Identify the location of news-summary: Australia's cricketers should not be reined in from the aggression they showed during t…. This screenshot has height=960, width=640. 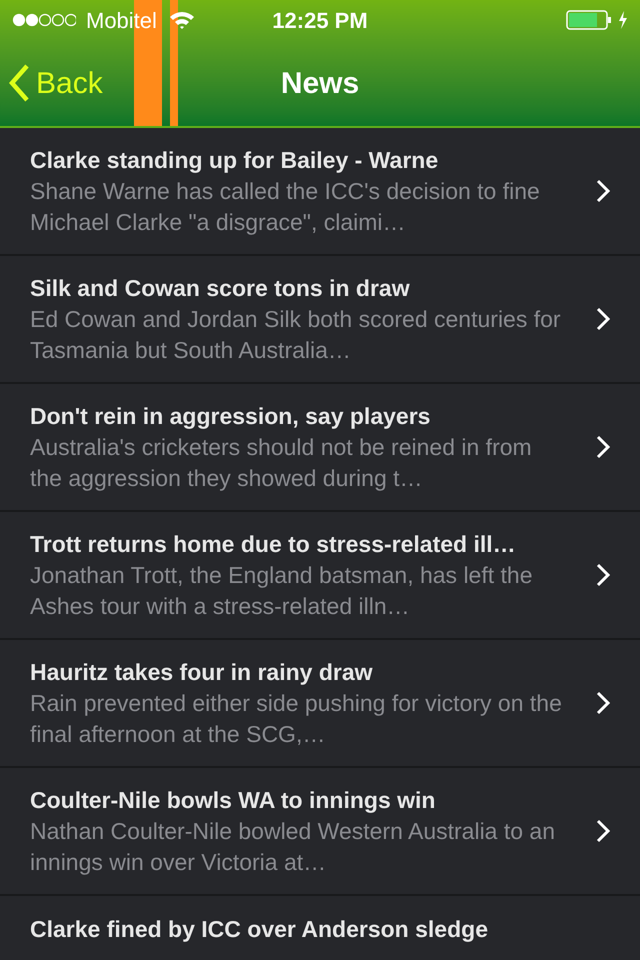
(281, 462).